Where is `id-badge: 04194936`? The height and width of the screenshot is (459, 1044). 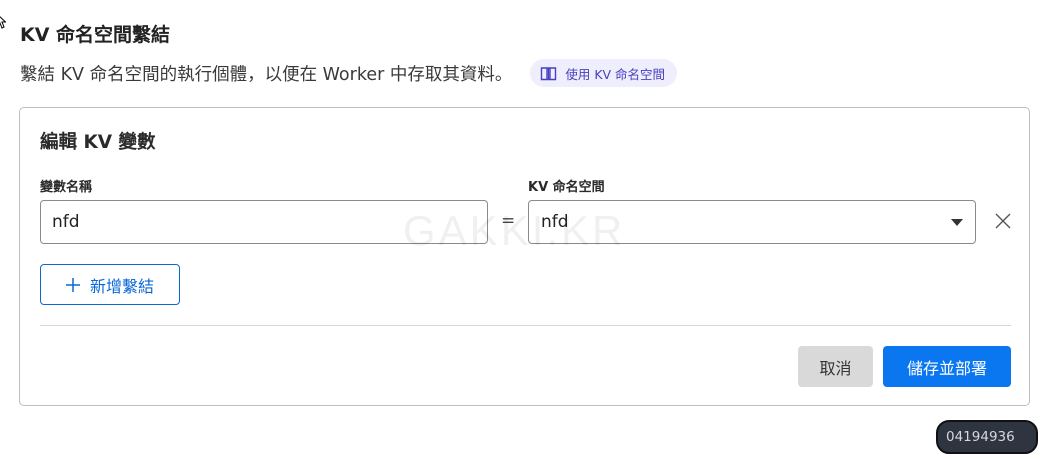
id-badge: 04194936 is located at coordinates (987, 437).